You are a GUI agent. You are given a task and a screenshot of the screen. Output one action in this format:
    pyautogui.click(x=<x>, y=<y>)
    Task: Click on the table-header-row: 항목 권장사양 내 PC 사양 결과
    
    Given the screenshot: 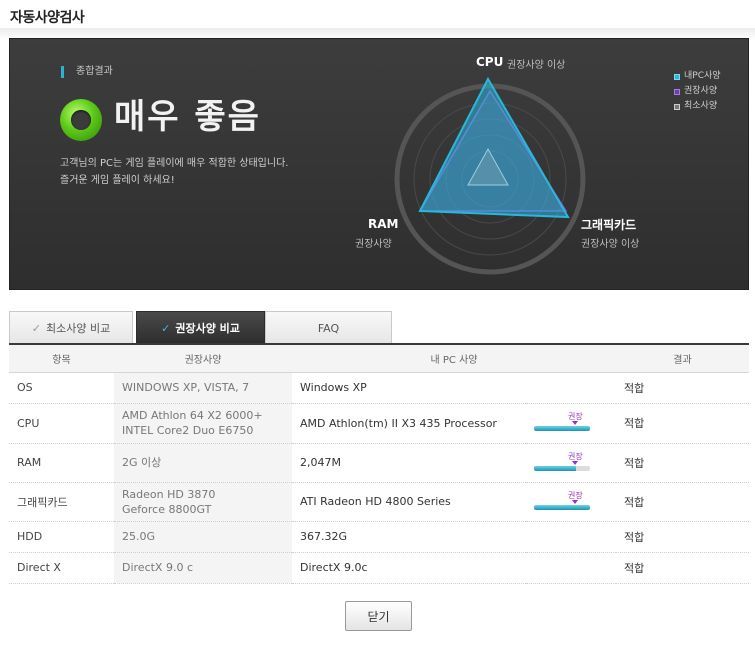 What is the action you would take?
    pyautogui.click(x=379, y=359)
    